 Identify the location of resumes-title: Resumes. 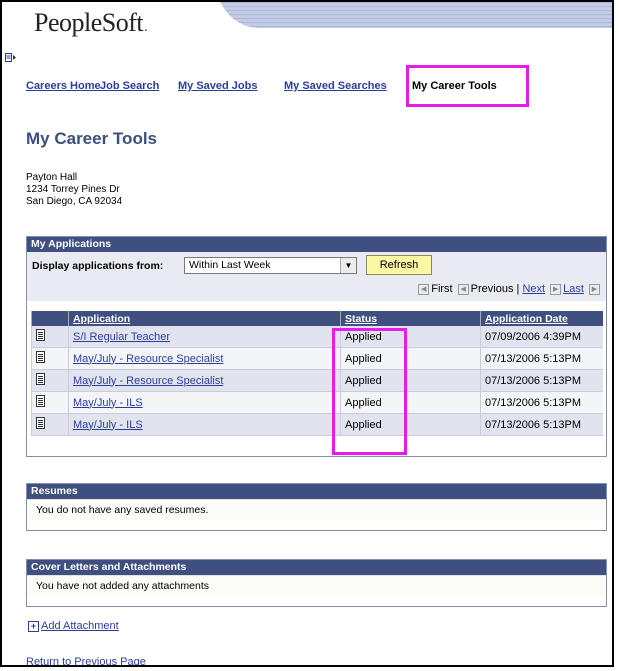
(316, 491).